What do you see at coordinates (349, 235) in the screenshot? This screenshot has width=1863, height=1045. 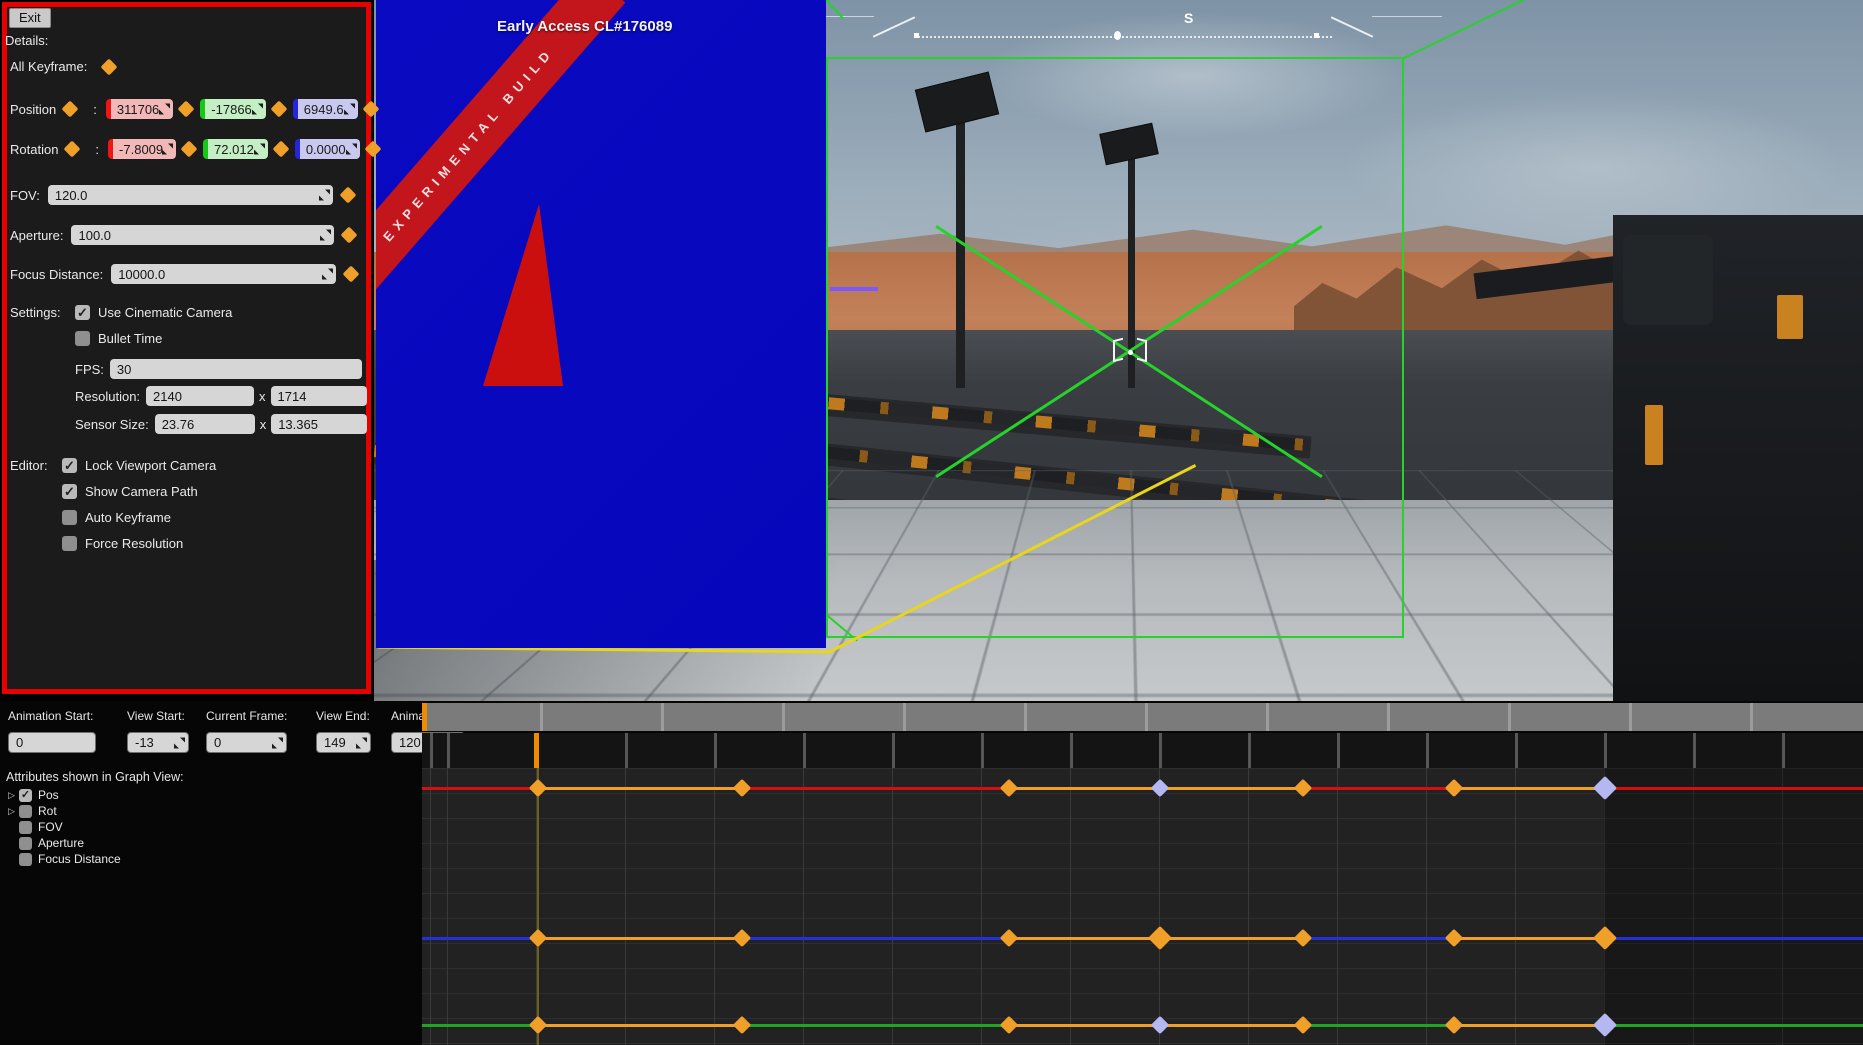 I see `aperture-keyframe-diamond-icon` at bounding box center [349, 235].